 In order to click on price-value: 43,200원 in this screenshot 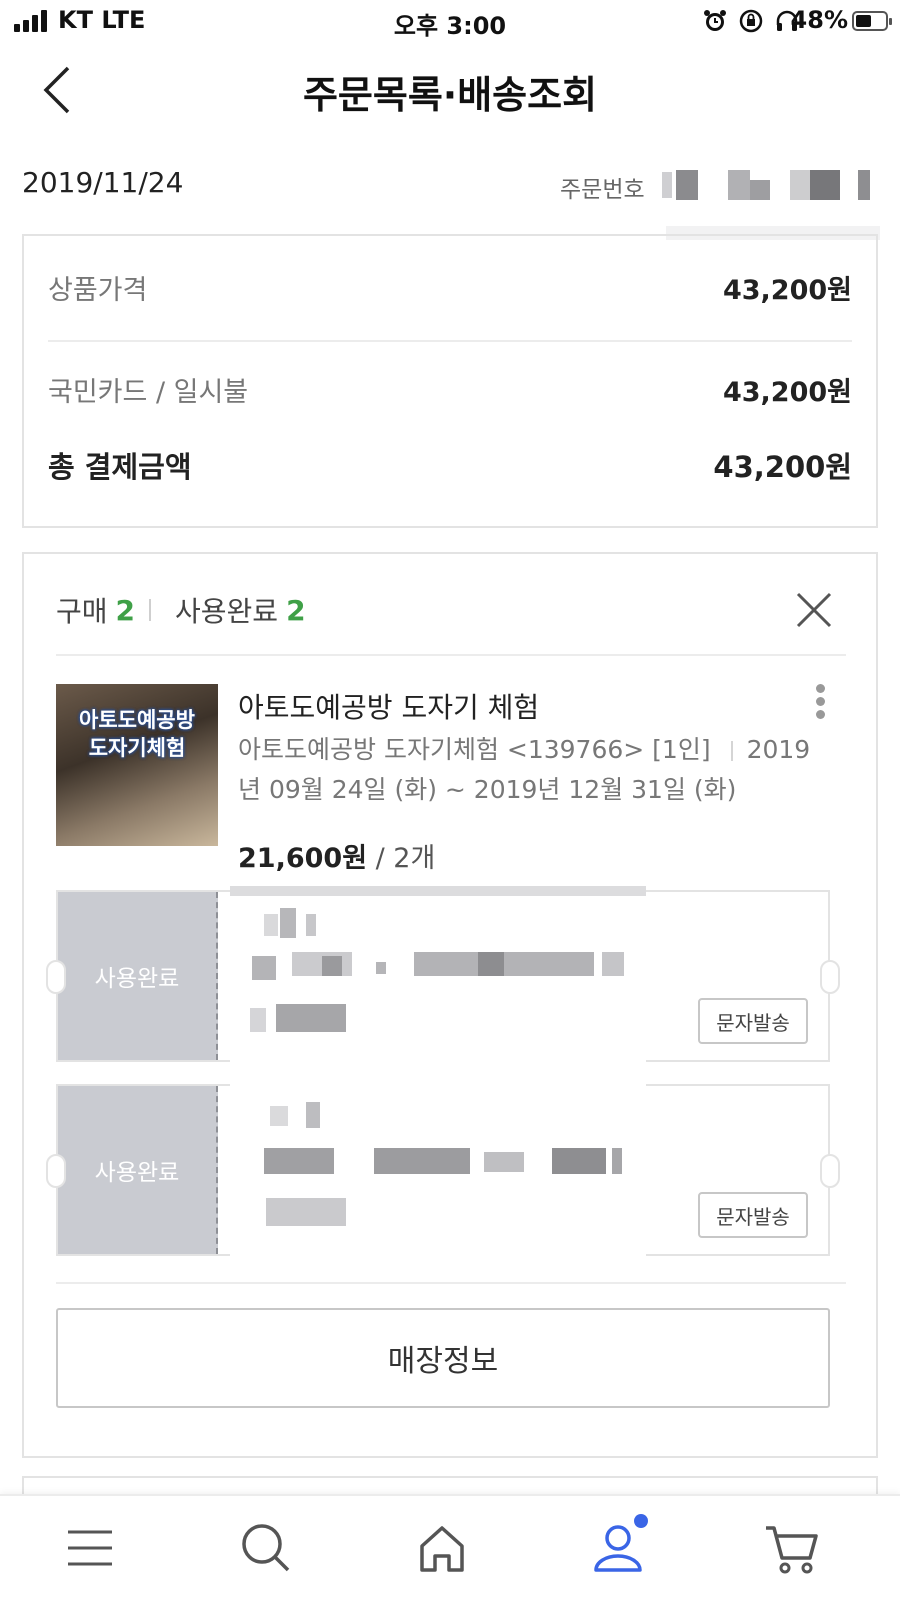, I will do `click(787, 290)`.